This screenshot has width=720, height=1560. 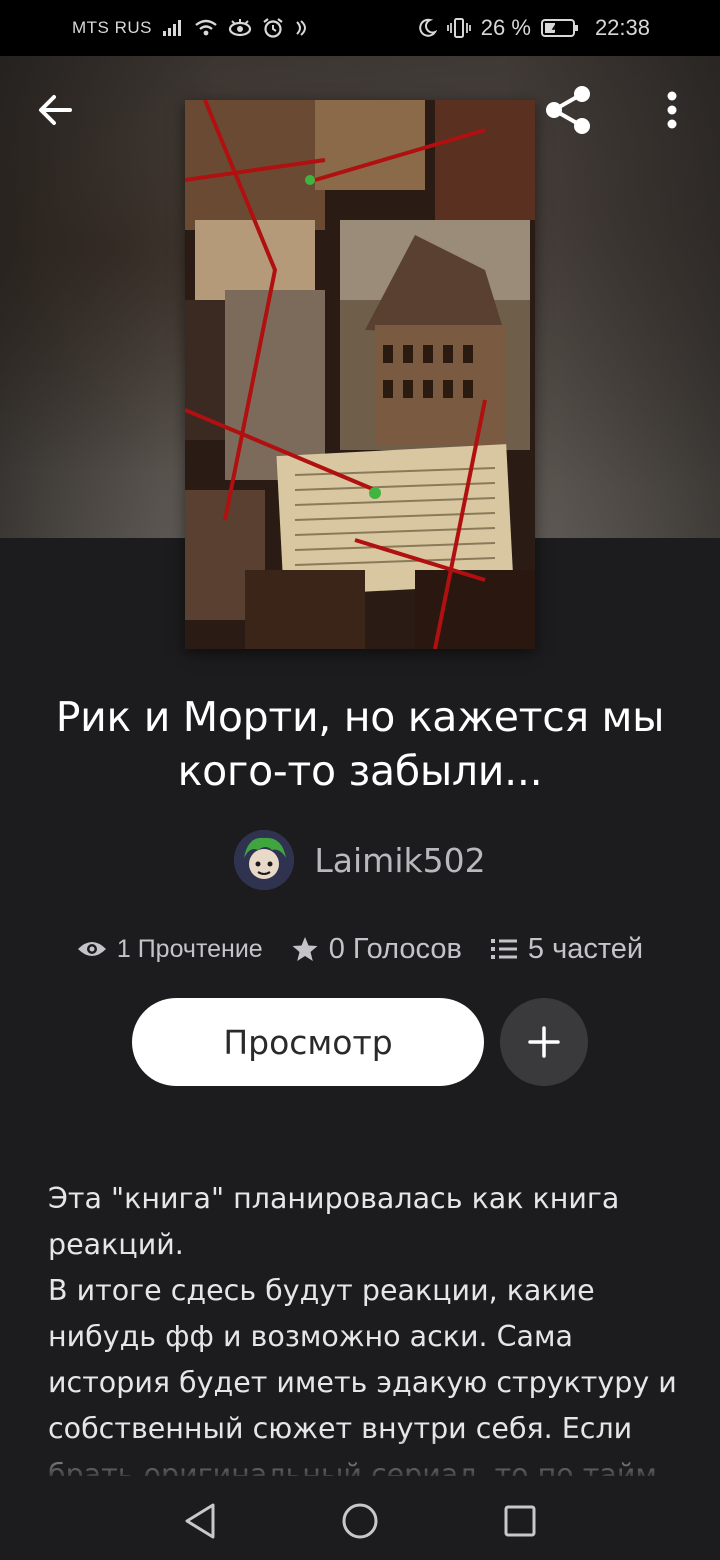 I want to click on reads-stat: 1 Прочтение, so click(x=170, y=949).